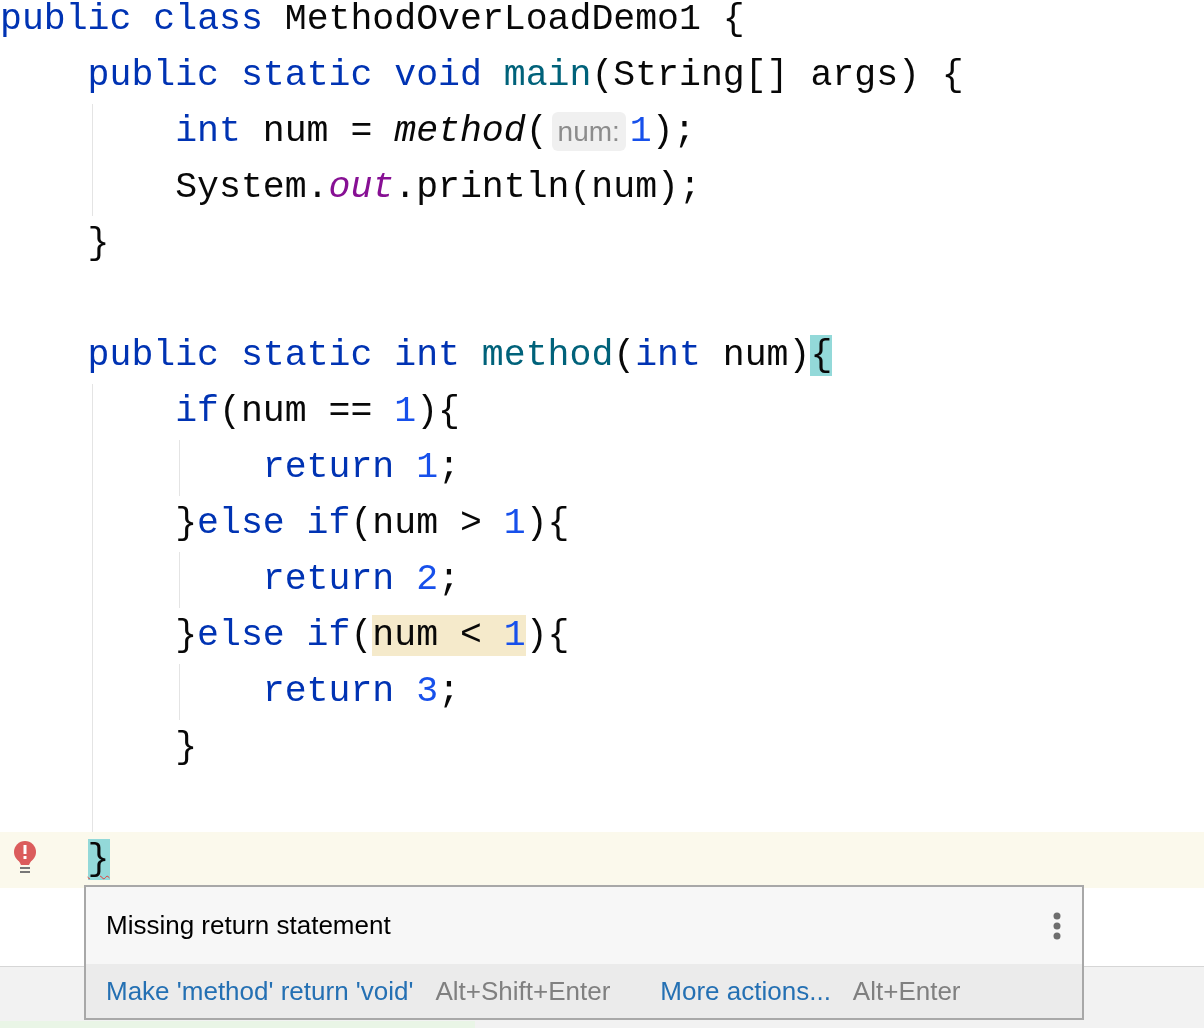 This screenshot has height=1028, width=1204. What do you see at coordinates (438, 635) in the screenshot?
I see `highlighted-code: num <` at bounding box center [438, 635].